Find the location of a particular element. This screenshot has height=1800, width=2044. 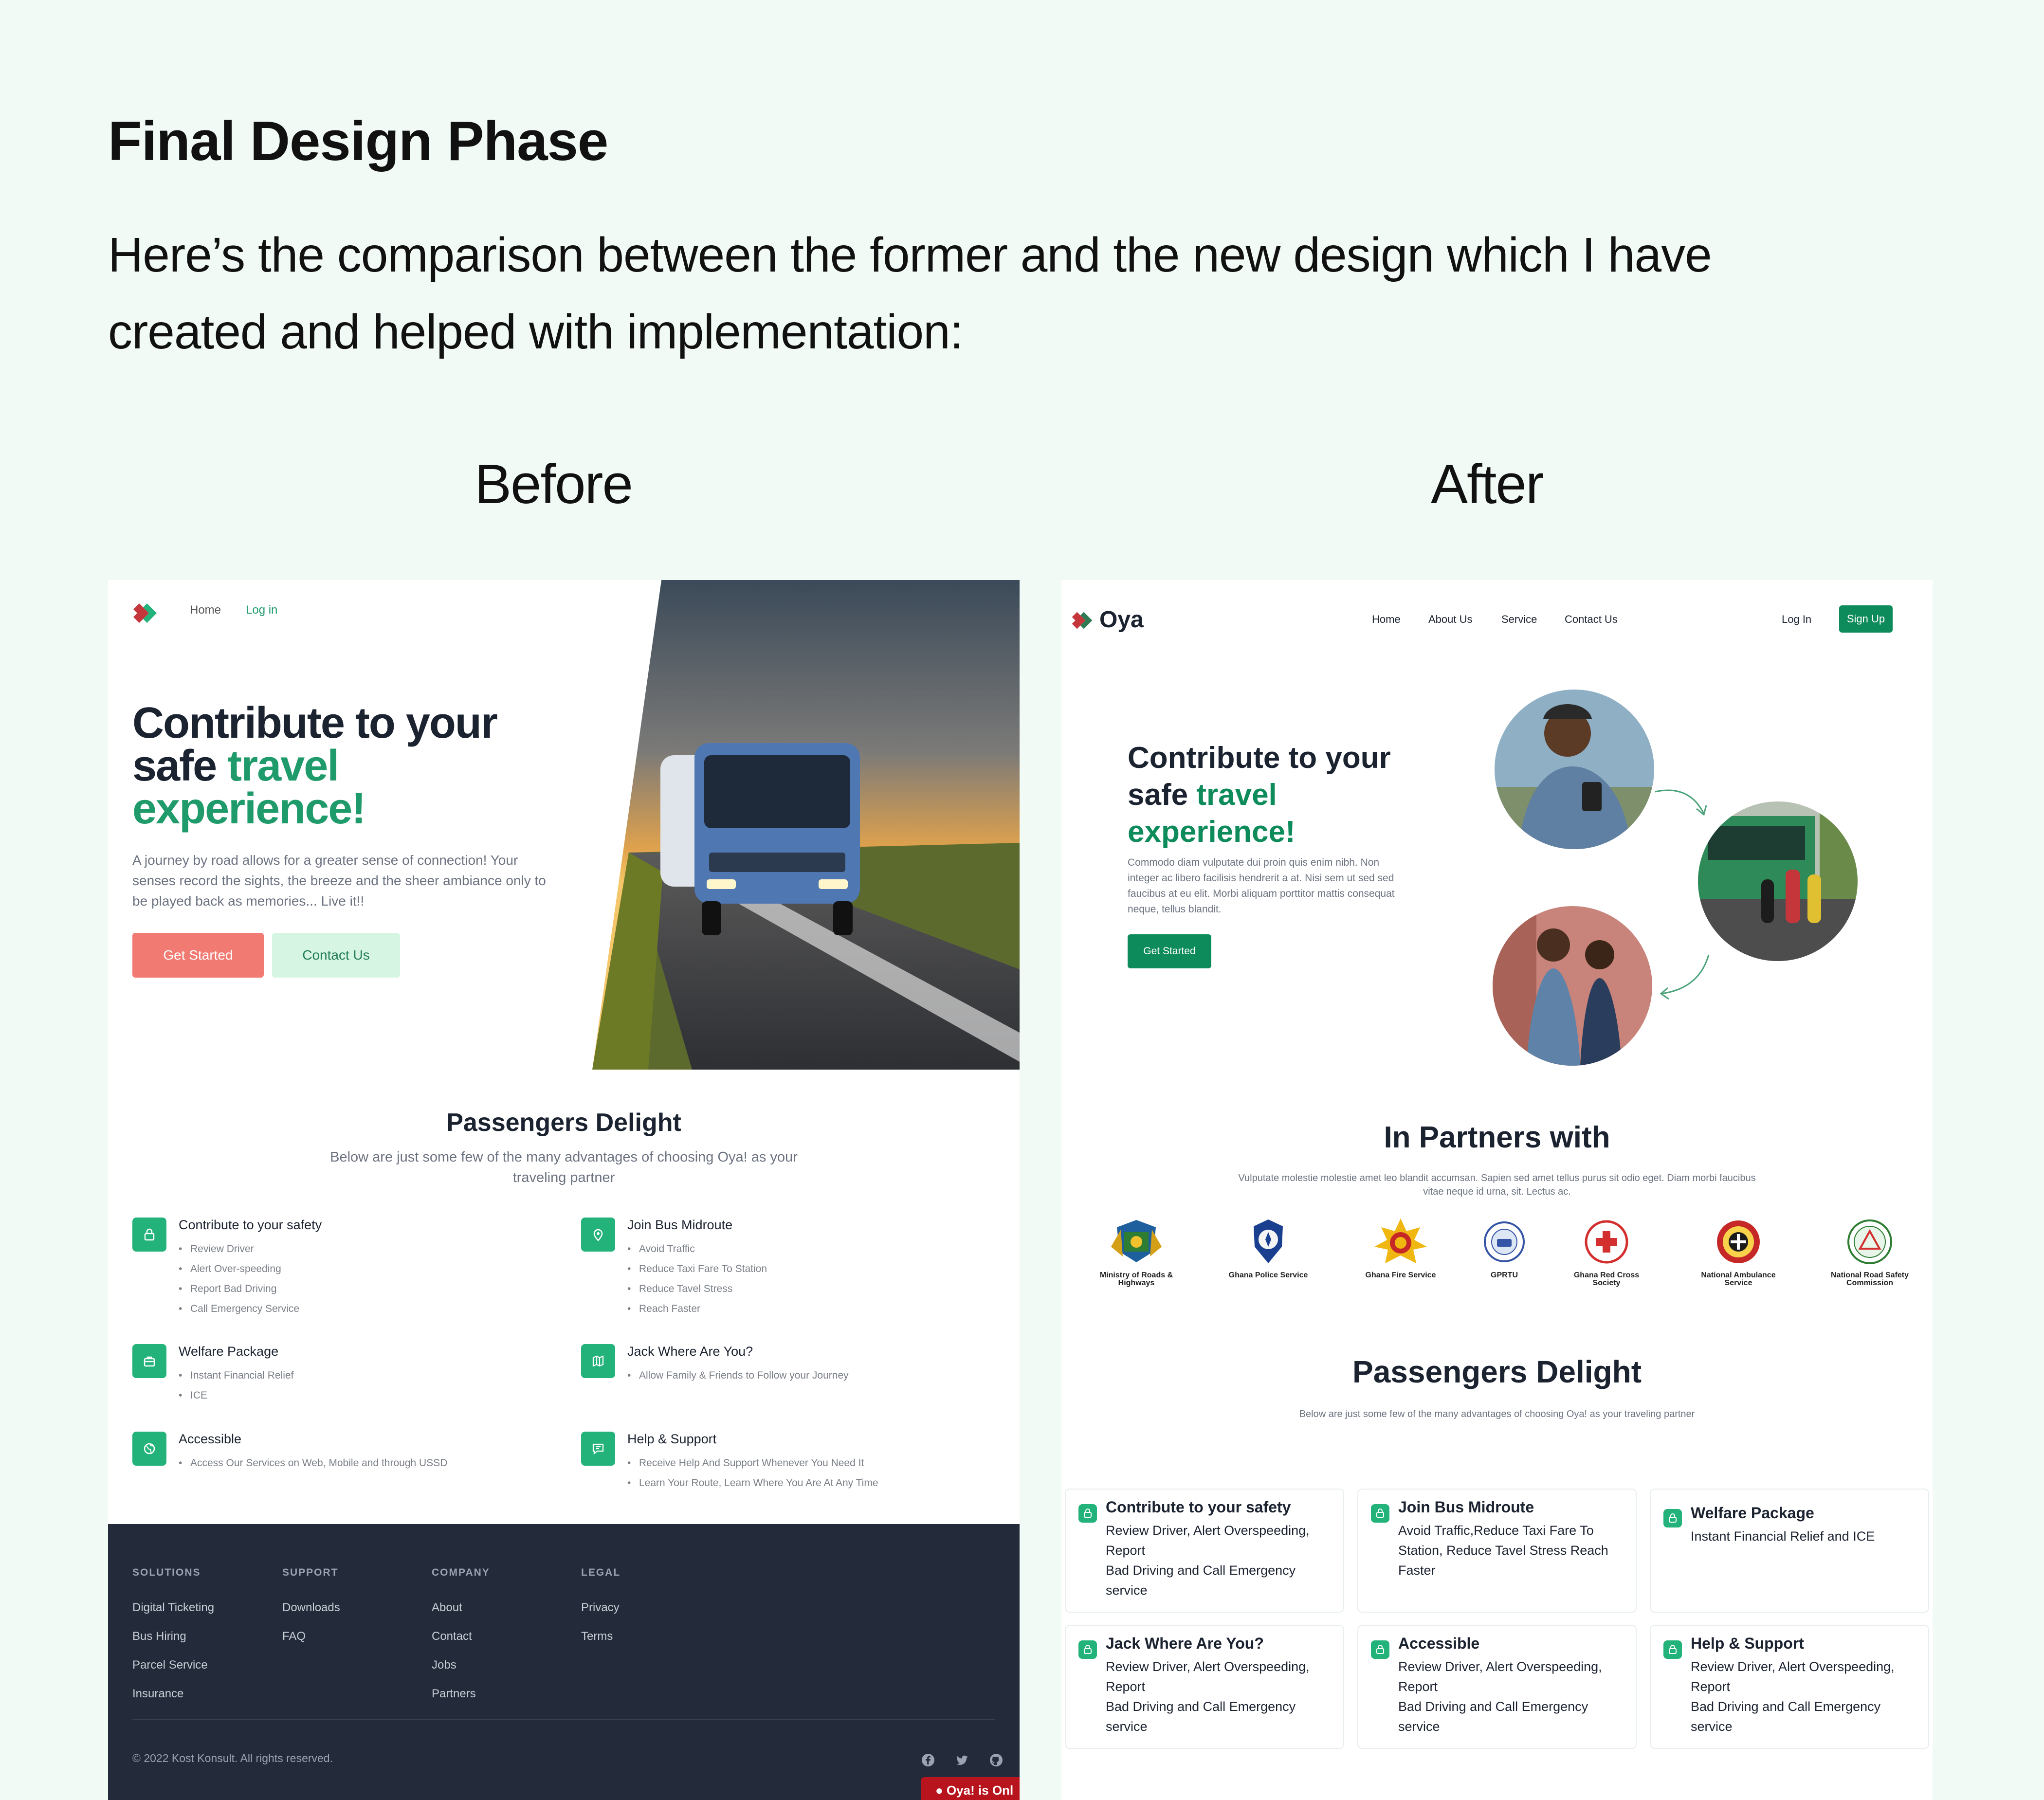

footer-column-company: COMPANY About Contact Jobs Partners is located at coordinates (461, 1638).